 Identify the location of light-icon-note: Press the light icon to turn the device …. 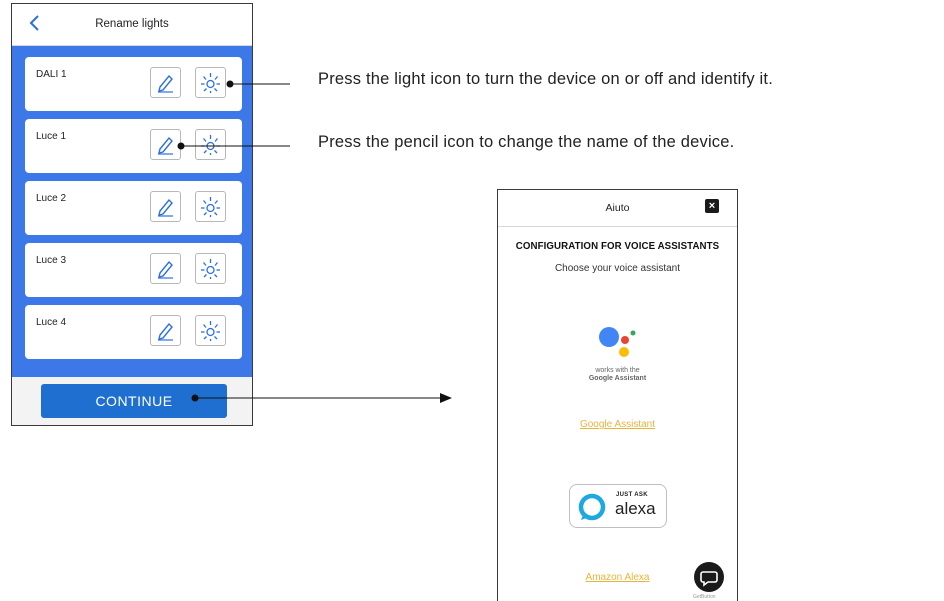
(545, 79).